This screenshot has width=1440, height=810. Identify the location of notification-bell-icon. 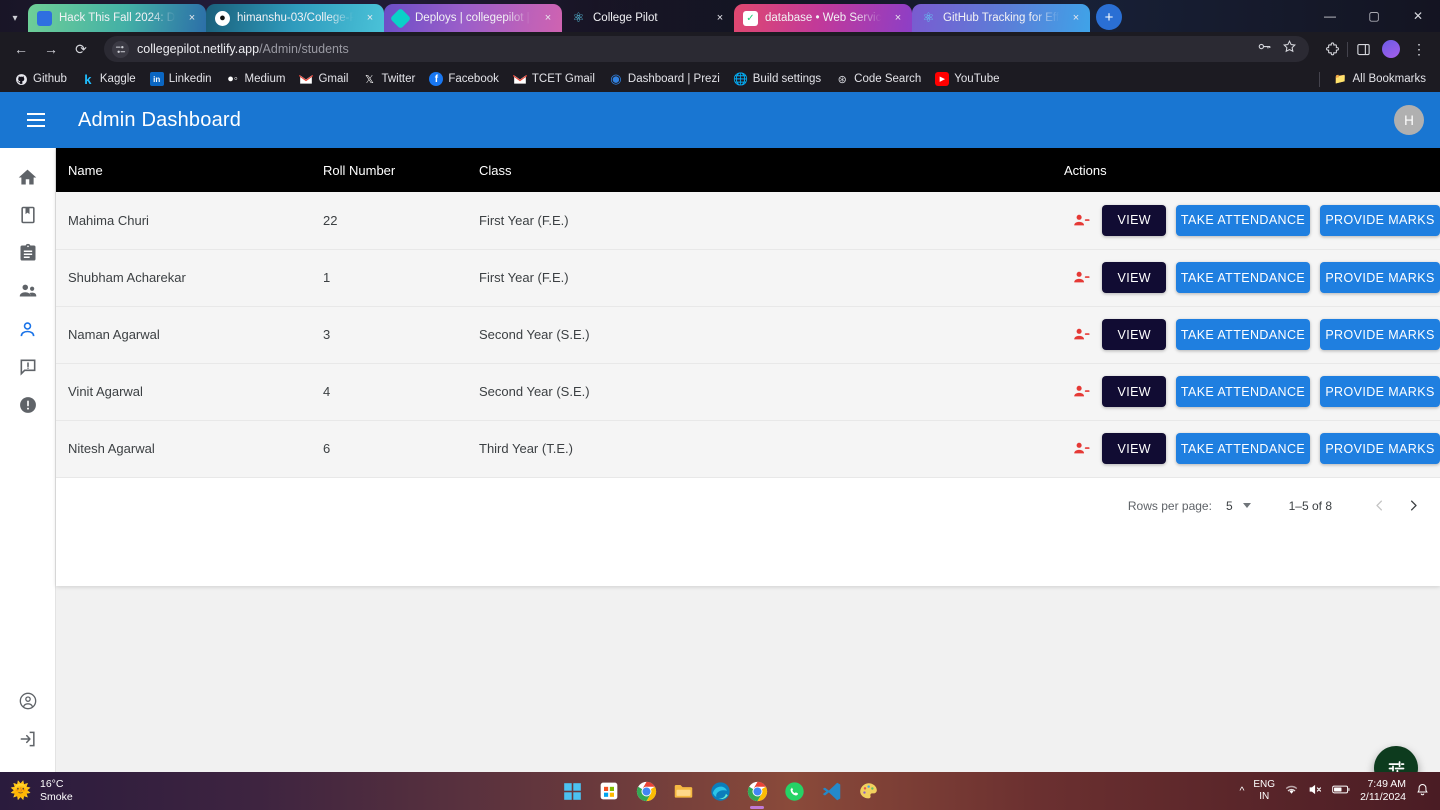
(1422, 791).